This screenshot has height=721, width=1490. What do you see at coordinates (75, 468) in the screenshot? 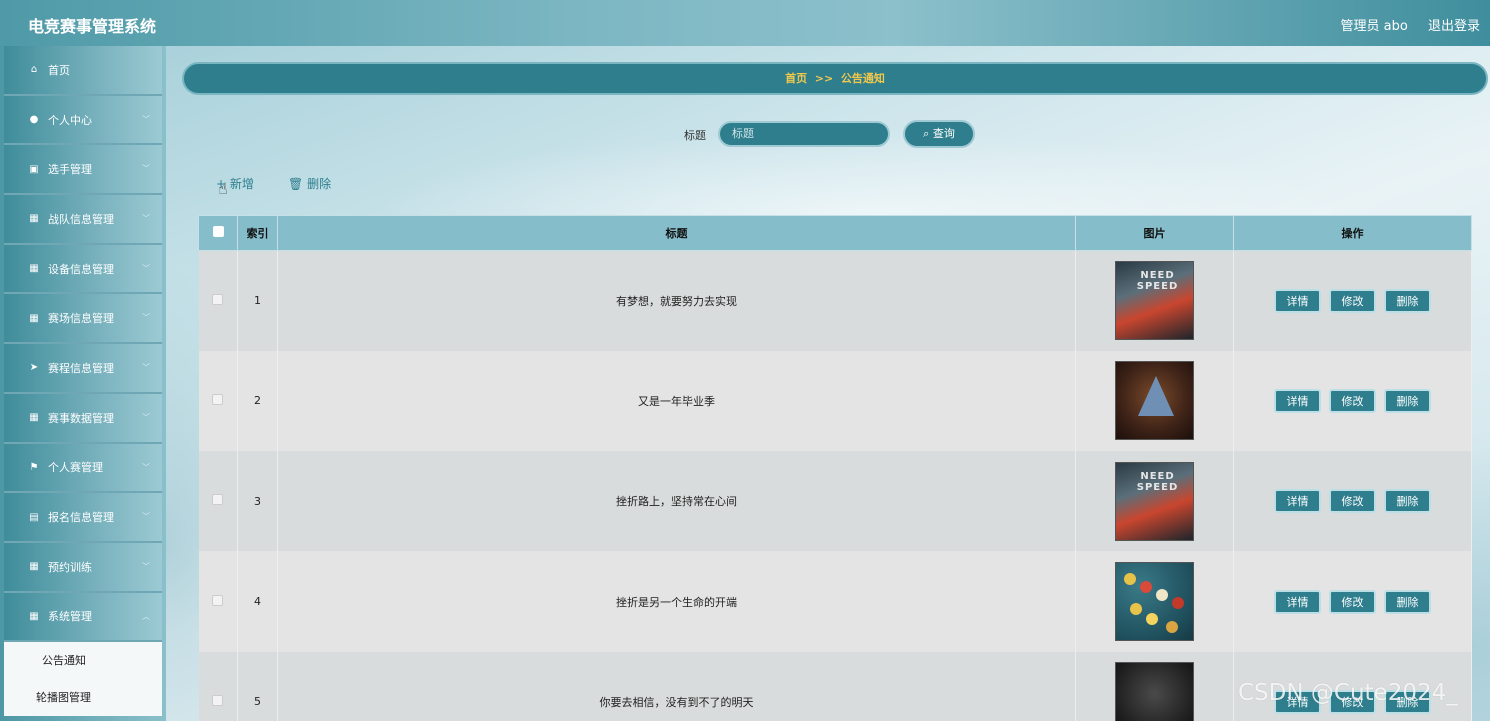
I see `sidebar-item-label: 个人赛管理` at bounding box center [75, 468].